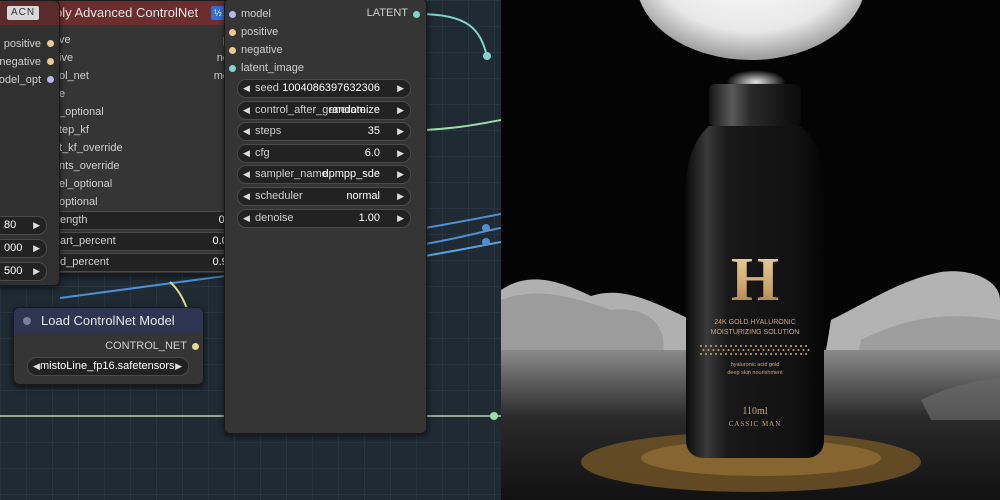  I want to click on load-controlnet-title-bar: Load ControlNet Model, so click(108, 321).